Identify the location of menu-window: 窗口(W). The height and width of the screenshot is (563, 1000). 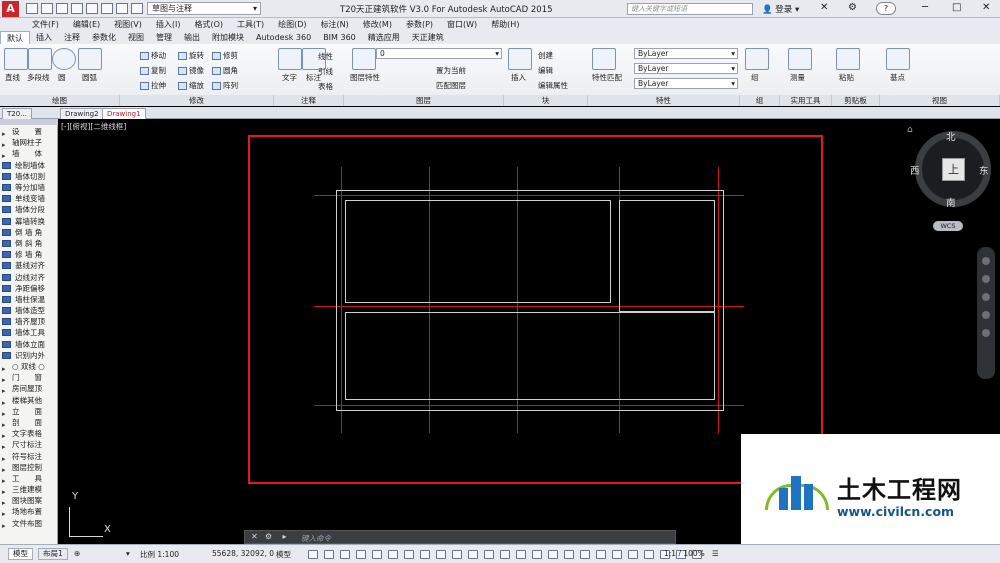
(462, 24).